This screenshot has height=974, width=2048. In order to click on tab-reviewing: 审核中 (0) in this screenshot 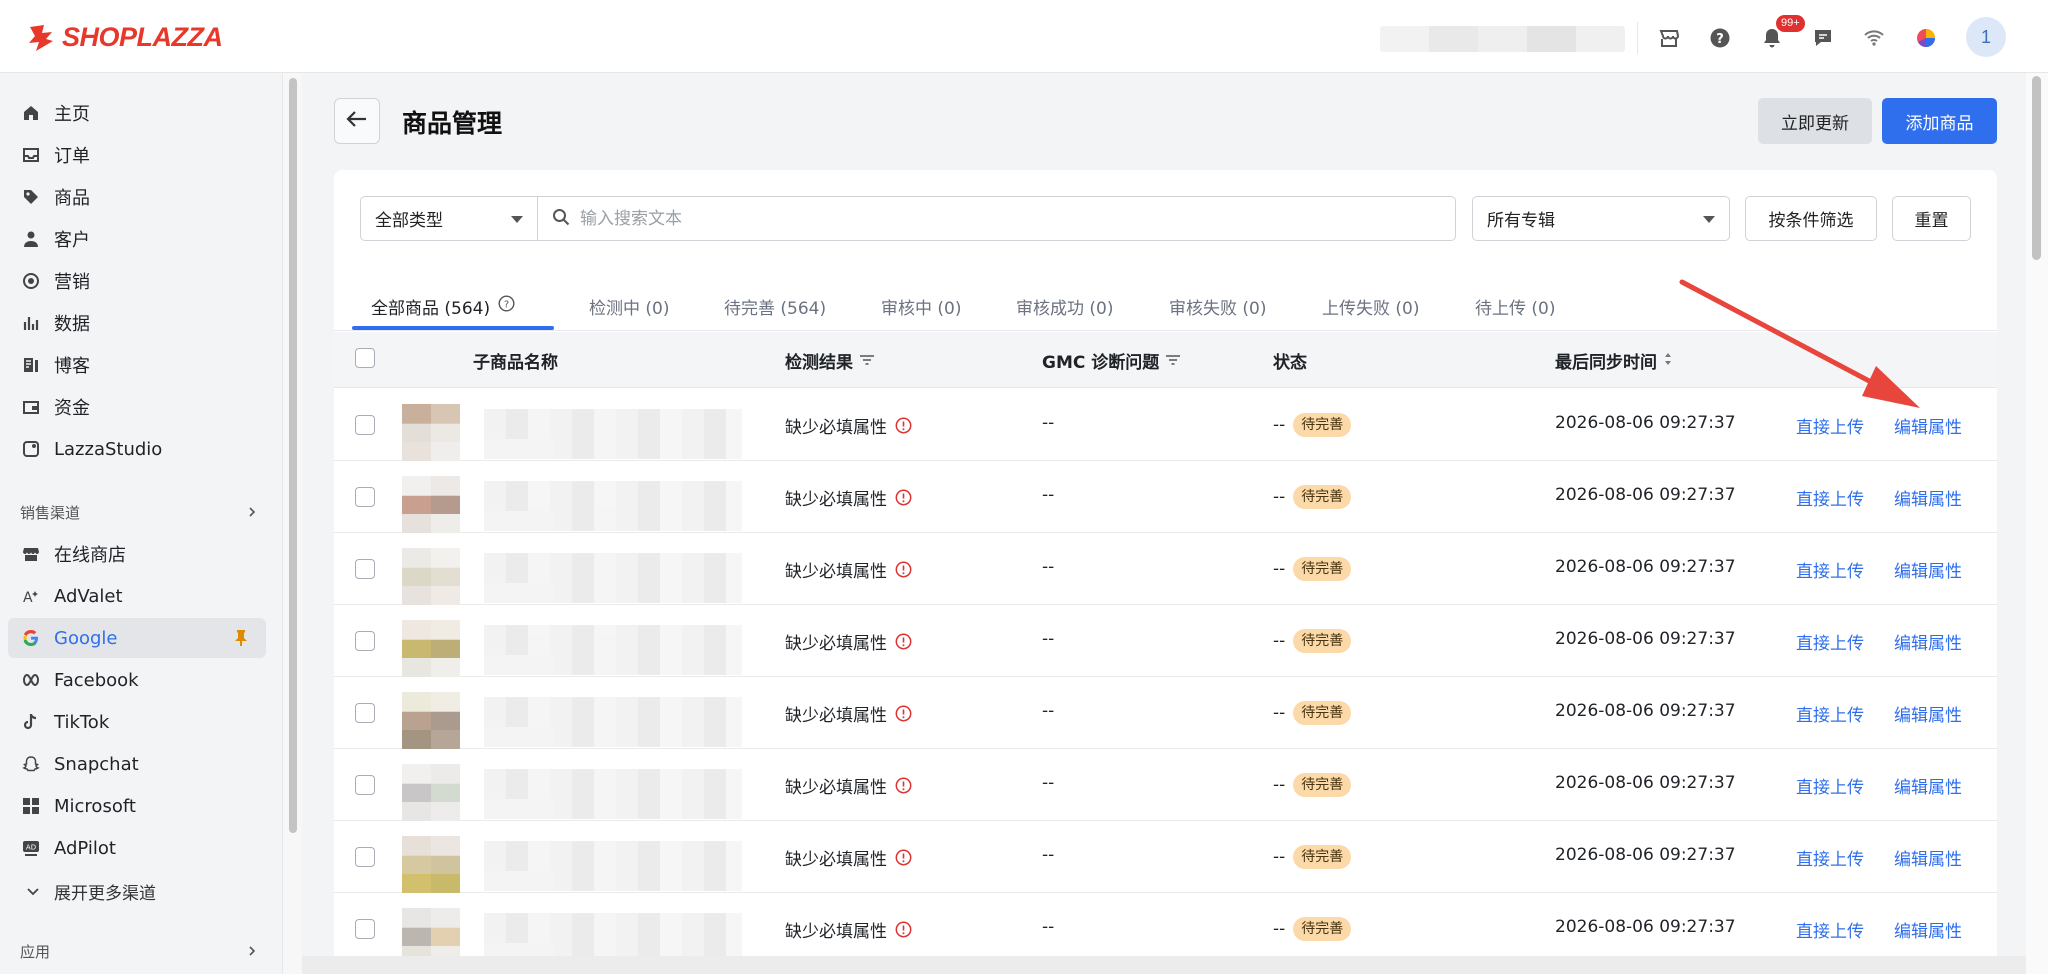, I will do `click(921, 306)`.